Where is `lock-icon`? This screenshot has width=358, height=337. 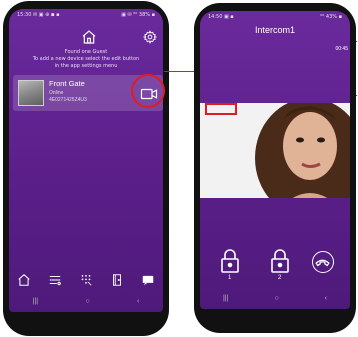 lock-icon is located at coordinates (230, 262).